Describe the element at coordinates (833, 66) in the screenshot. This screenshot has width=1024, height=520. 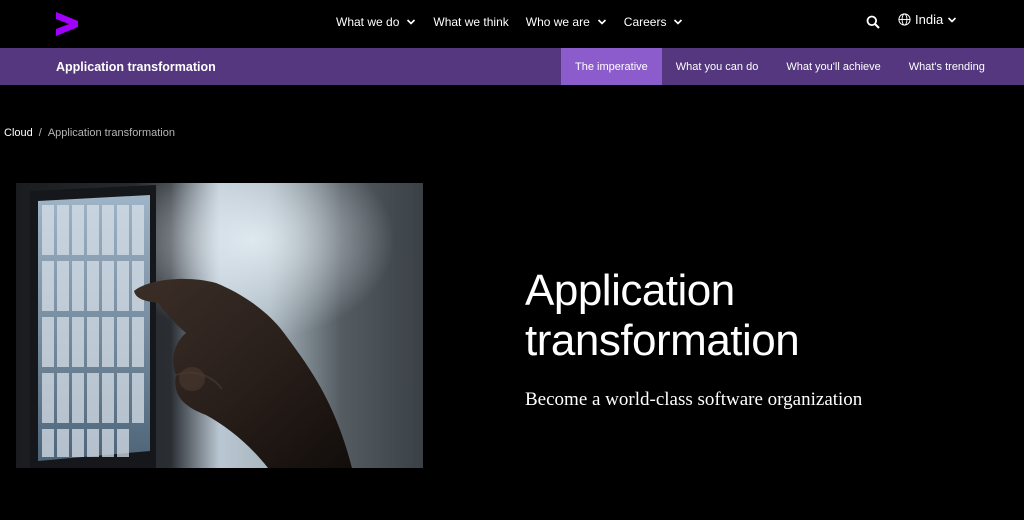
I see `tab-what-youll-achieve: What you'll achieve` at that location.